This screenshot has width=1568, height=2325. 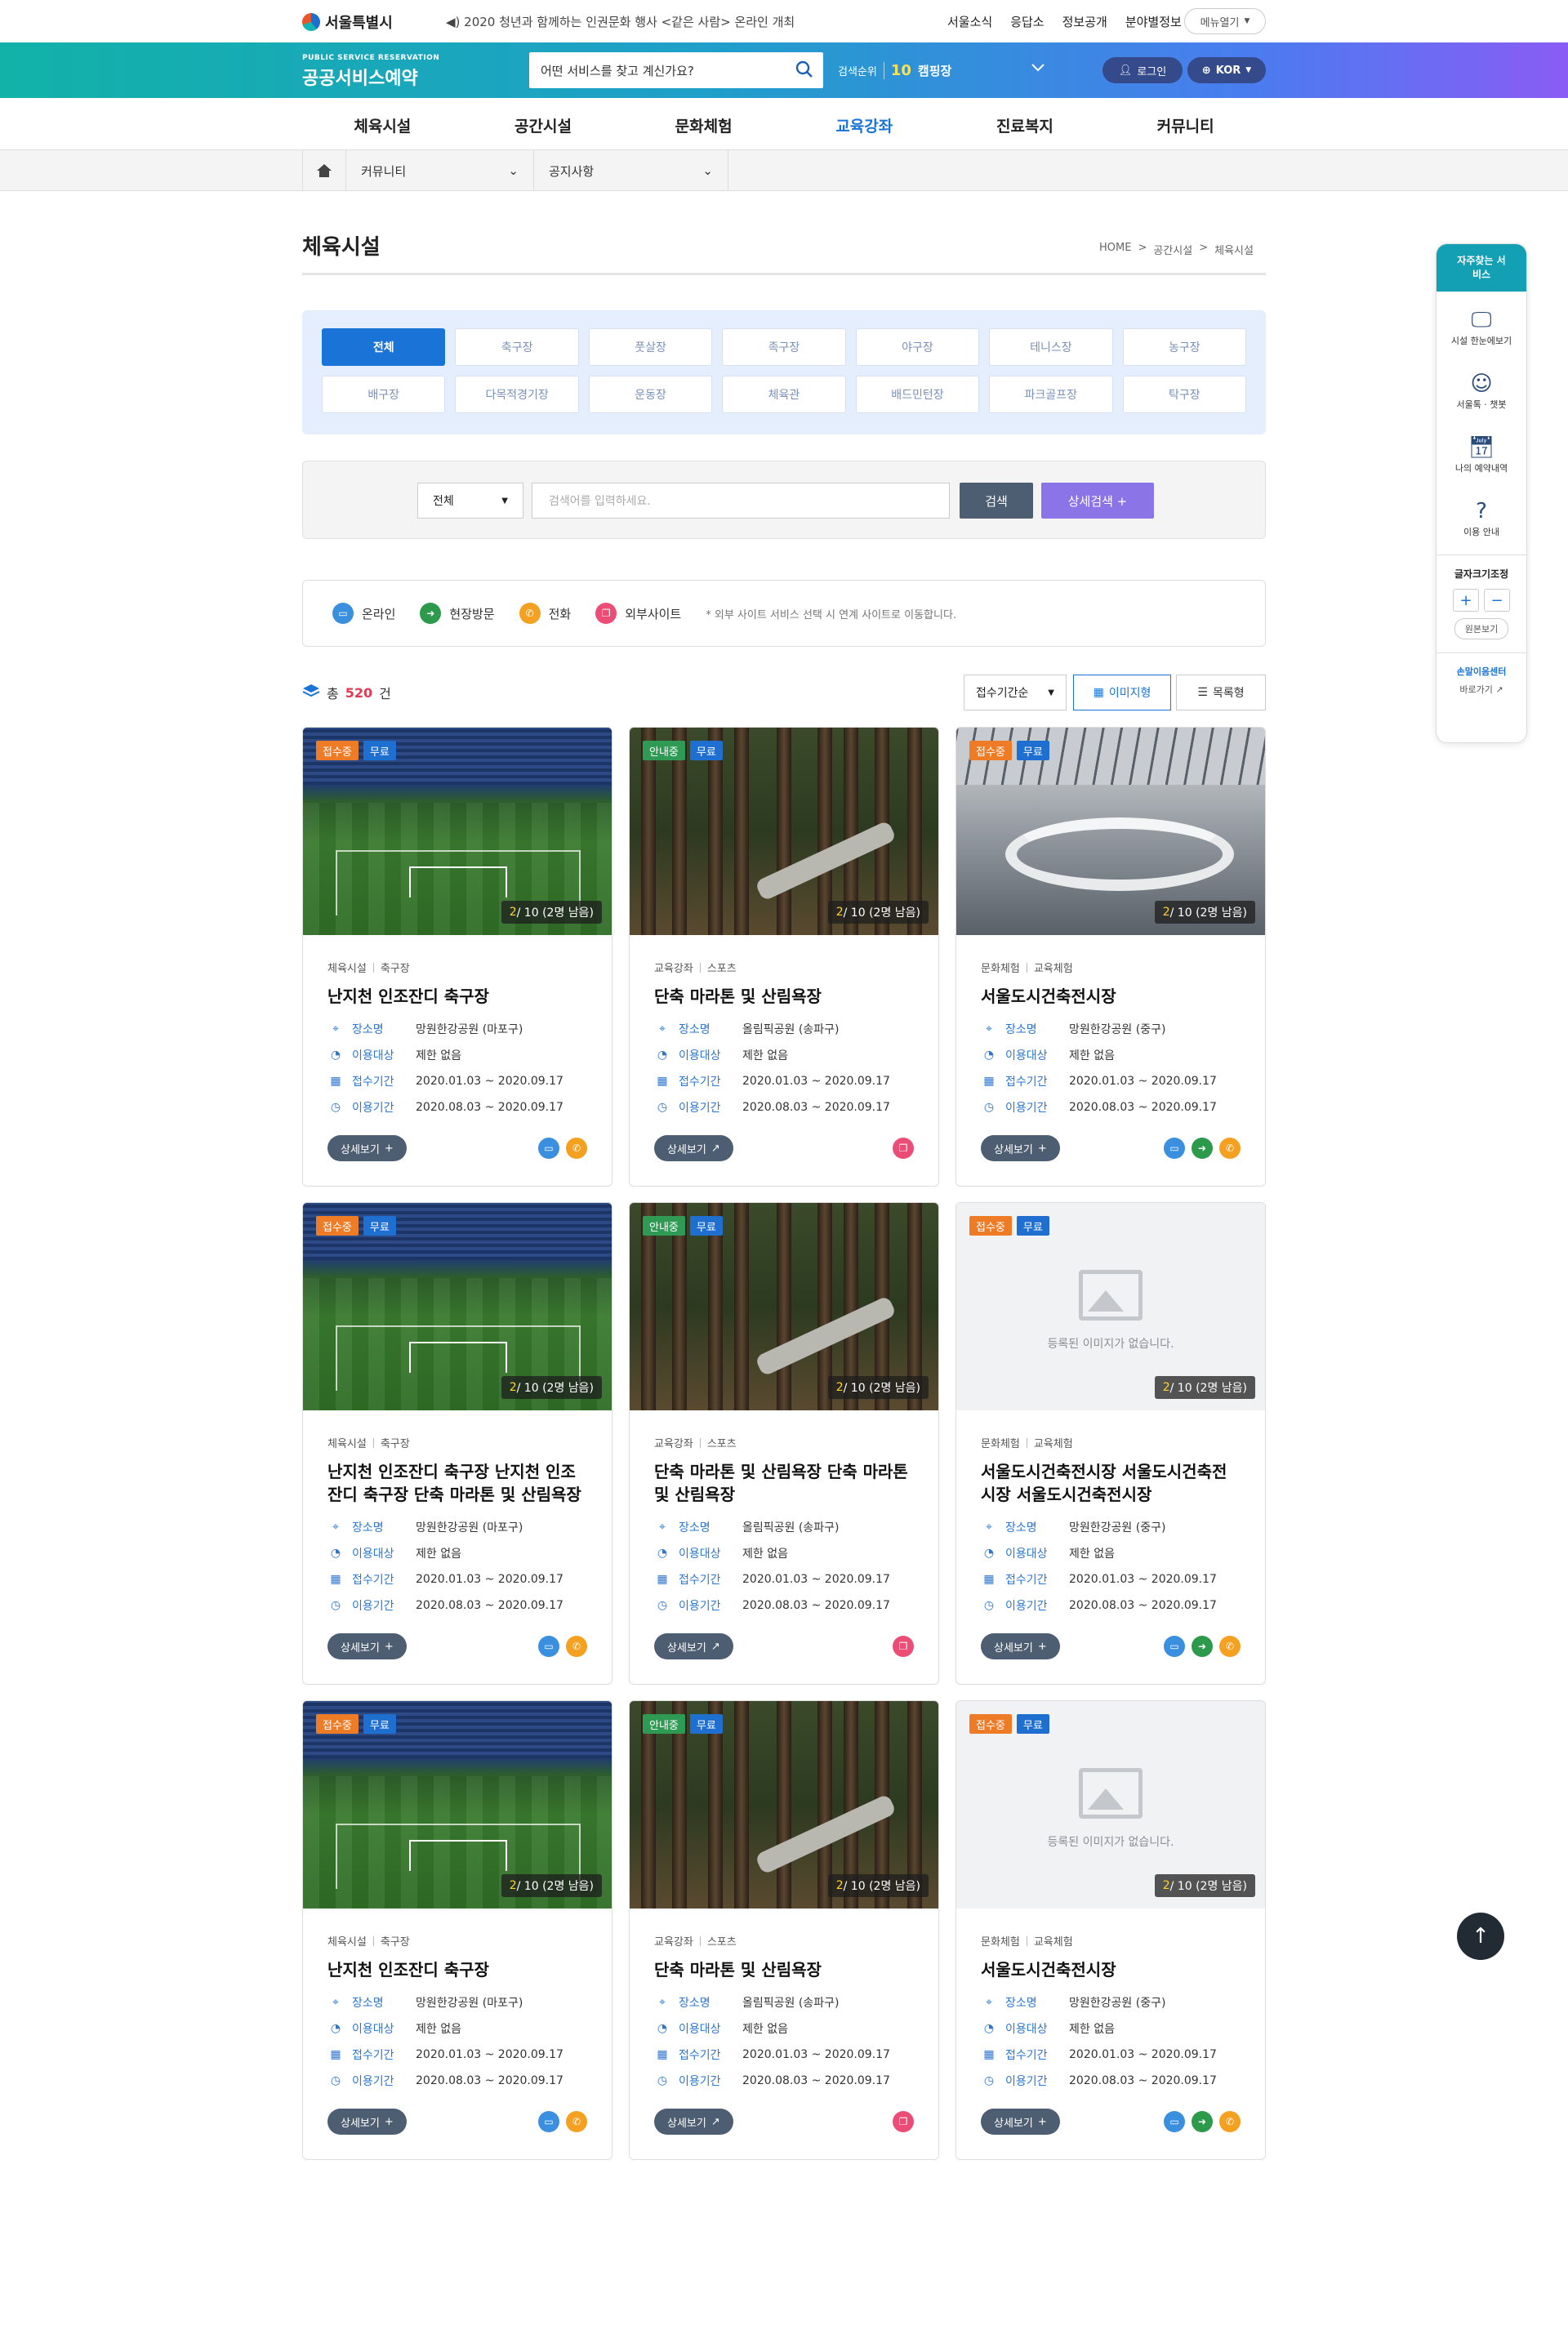 I want to click on util-link-news: 서울소식, so click(x=969, y=21).